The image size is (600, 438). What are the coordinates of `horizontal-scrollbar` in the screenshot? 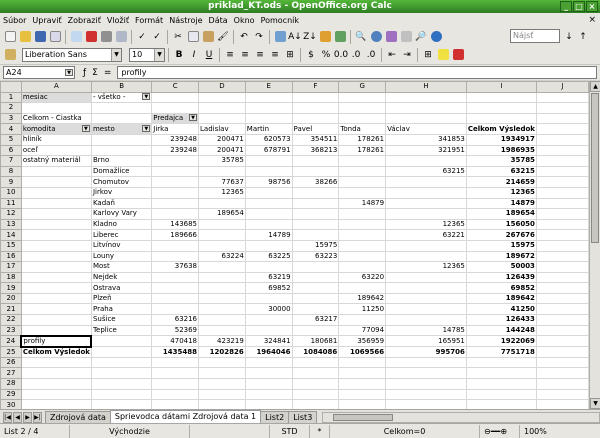 It's located at (461, 417).